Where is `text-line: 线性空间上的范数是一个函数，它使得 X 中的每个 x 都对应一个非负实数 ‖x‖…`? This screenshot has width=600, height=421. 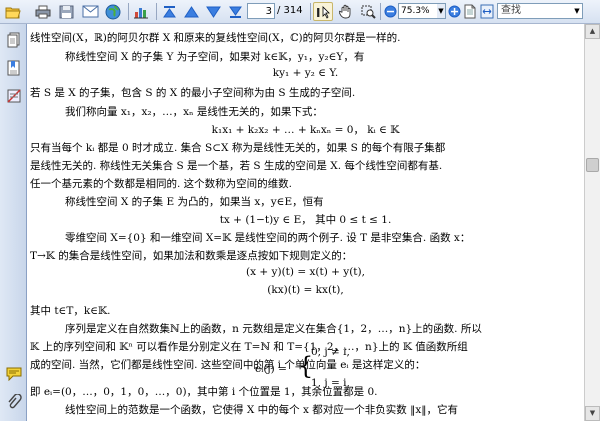
text-line: 线性空间上的范数是一个函数，它使得 X 中的每个 x 都对应一个非负实数 ‖x‖… is located at coordinates (262, 410).